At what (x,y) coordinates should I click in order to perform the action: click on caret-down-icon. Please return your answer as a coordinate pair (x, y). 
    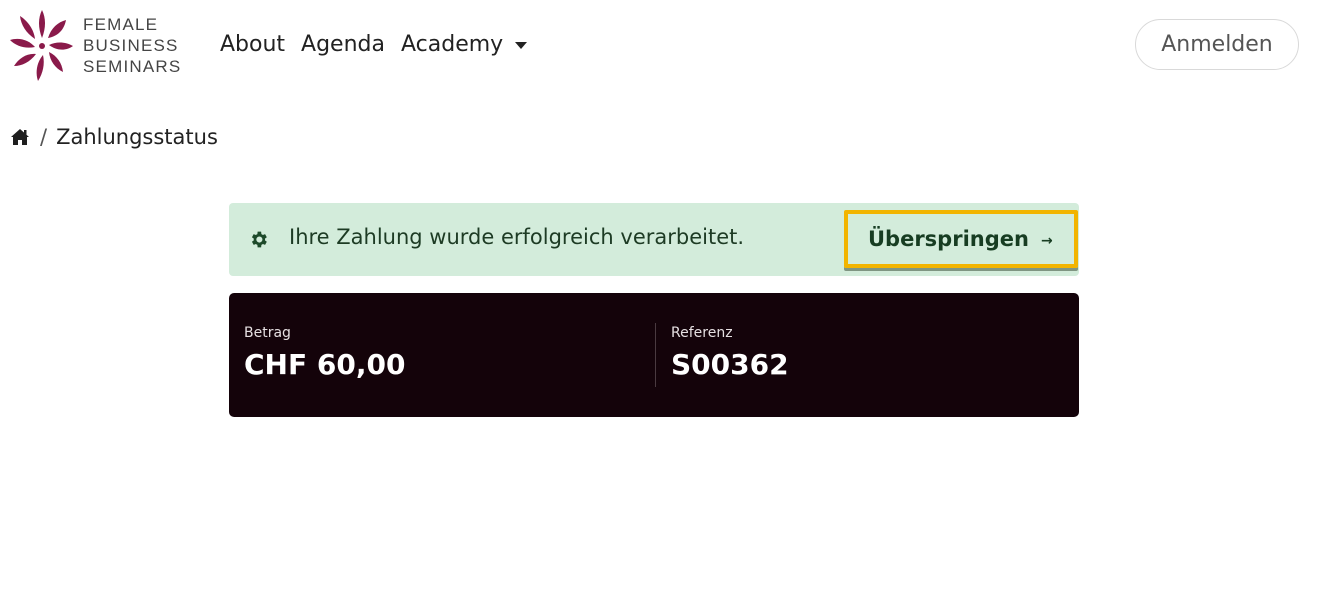
    Looking at the image, I should click on (521, 45).